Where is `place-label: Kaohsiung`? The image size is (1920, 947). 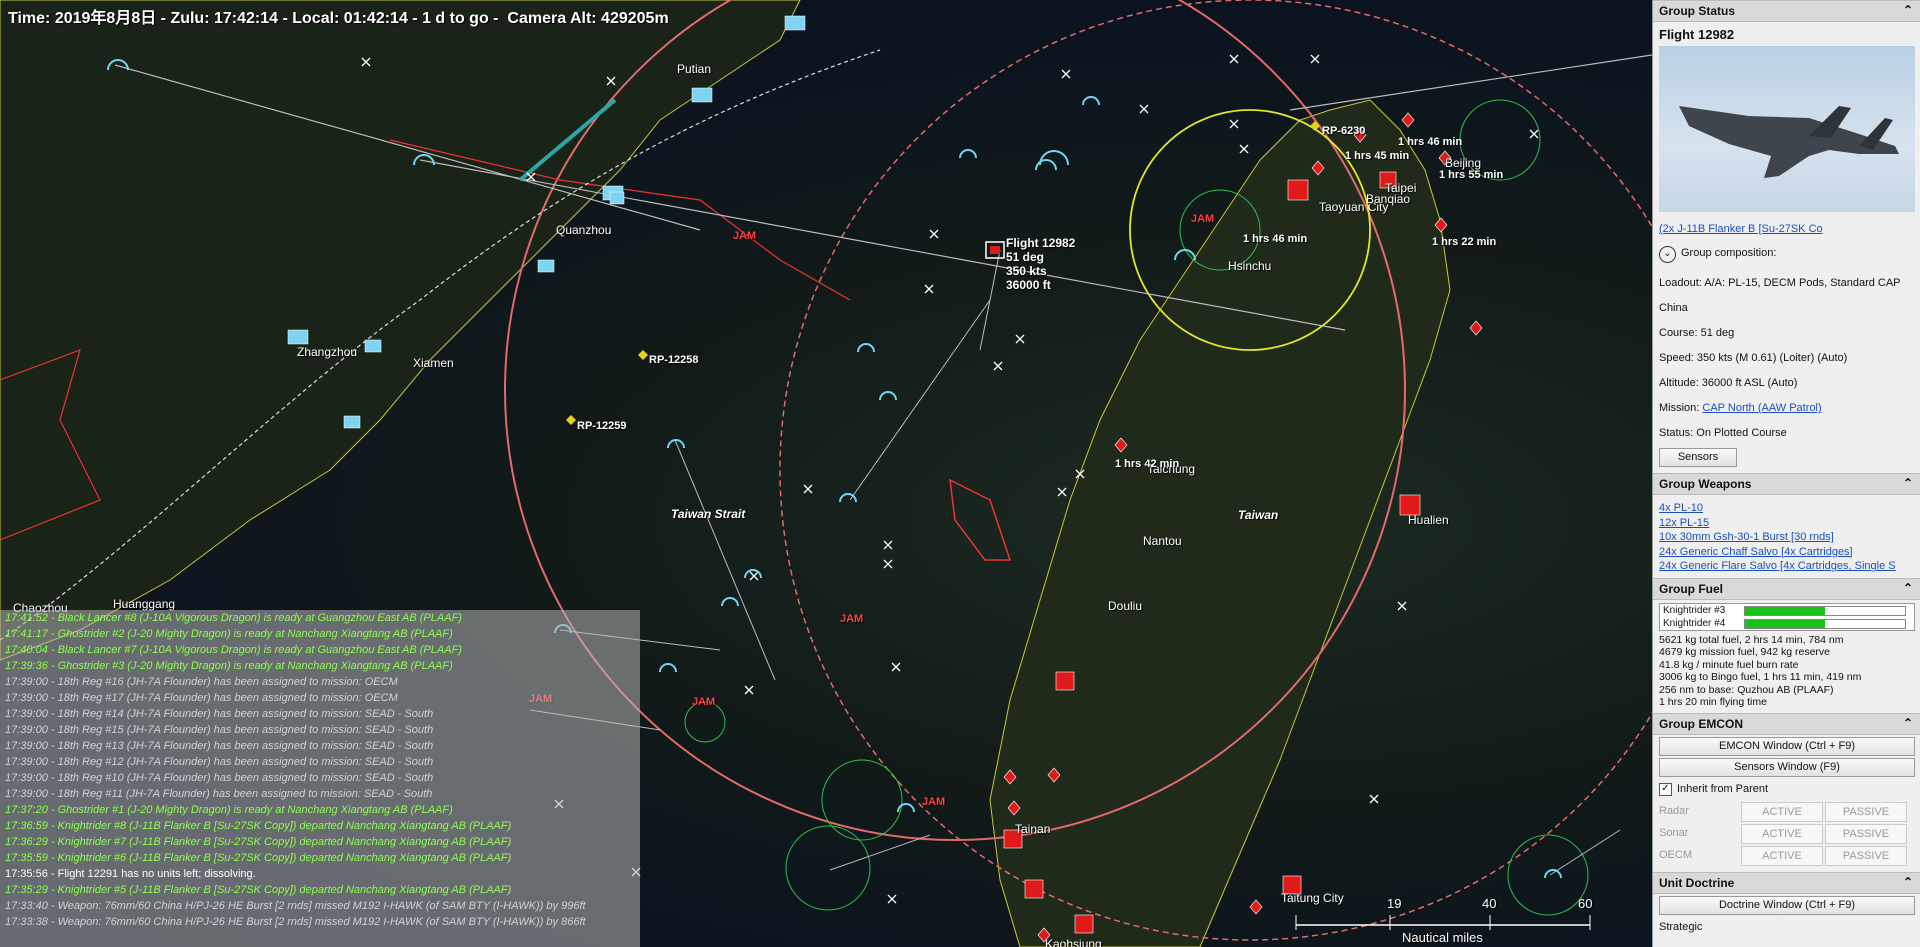
place-label: Kaohsiung is located at coordinates (1073, 942).